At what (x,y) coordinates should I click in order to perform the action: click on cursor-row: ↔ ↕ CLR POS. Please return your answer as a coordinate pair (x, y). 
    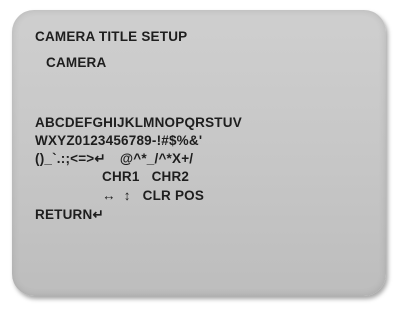
    Looking at the image, I should click on (153, 195).